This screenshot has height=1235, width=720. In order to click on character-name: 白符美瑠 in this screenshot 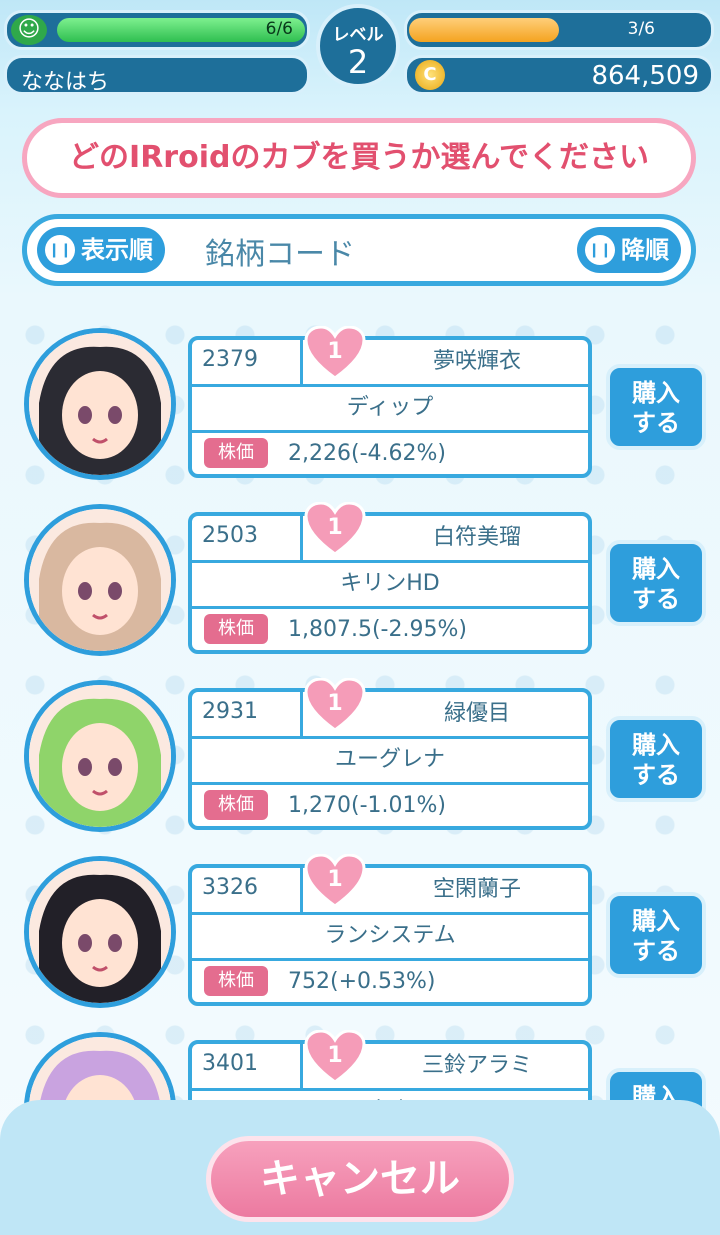, I will do `click(476, 537)`.